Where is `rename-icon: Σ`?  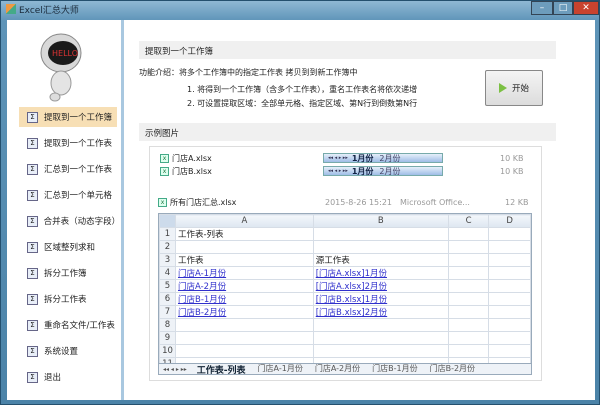
rename-icon: Σ is located at coordinates (32, 325).